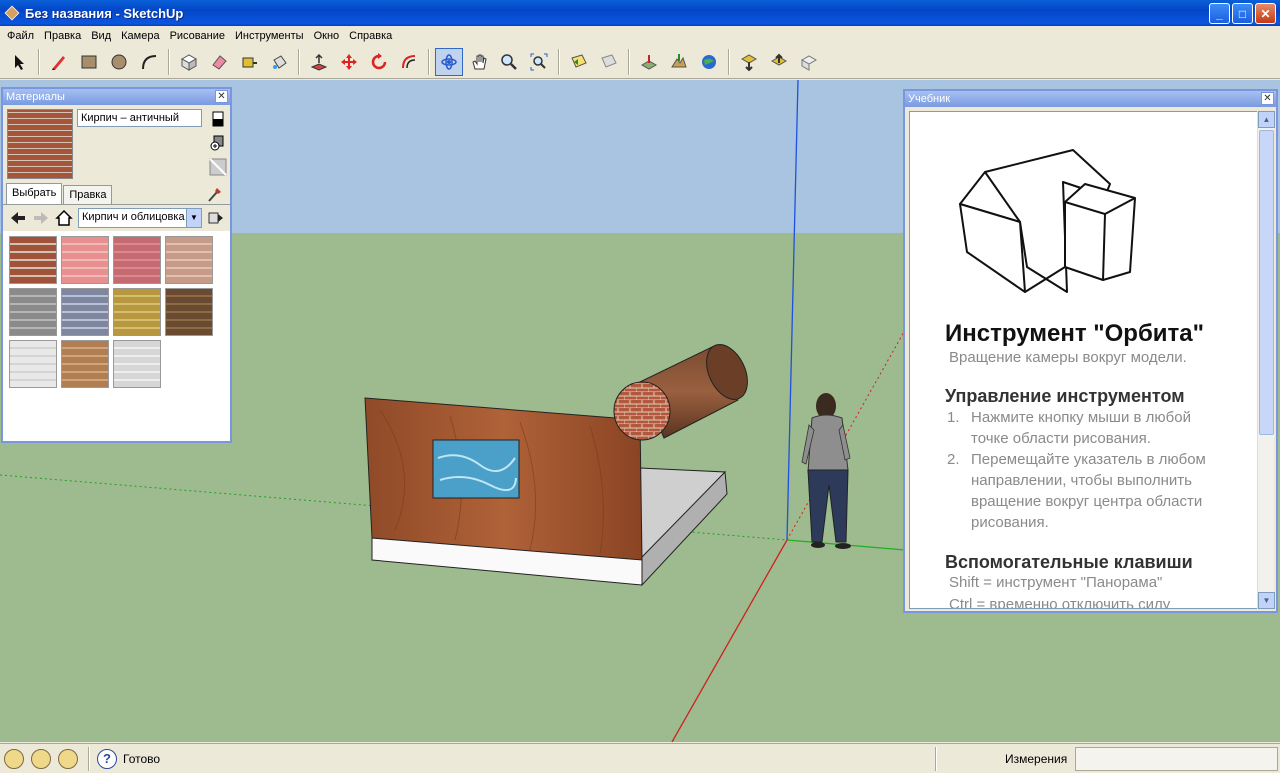 Image resolution: width=1280 pixels, height=773 pixels. What do you see at coordinates (299, 61) in the screenshot?
I see `toolbar-separator` at bounding box center [299, 61].